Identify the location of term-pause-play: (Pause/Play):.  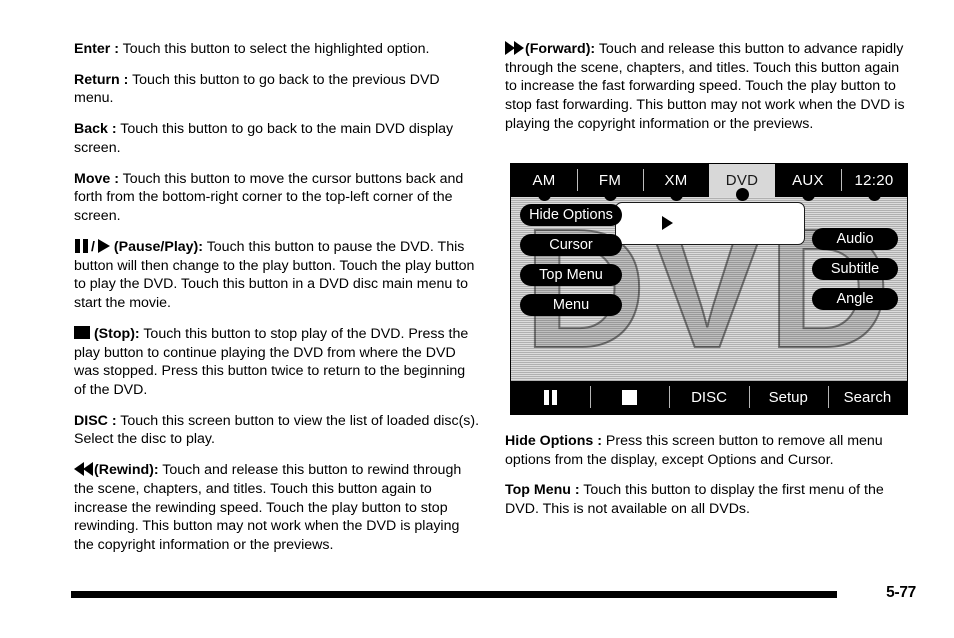
(158, 246).